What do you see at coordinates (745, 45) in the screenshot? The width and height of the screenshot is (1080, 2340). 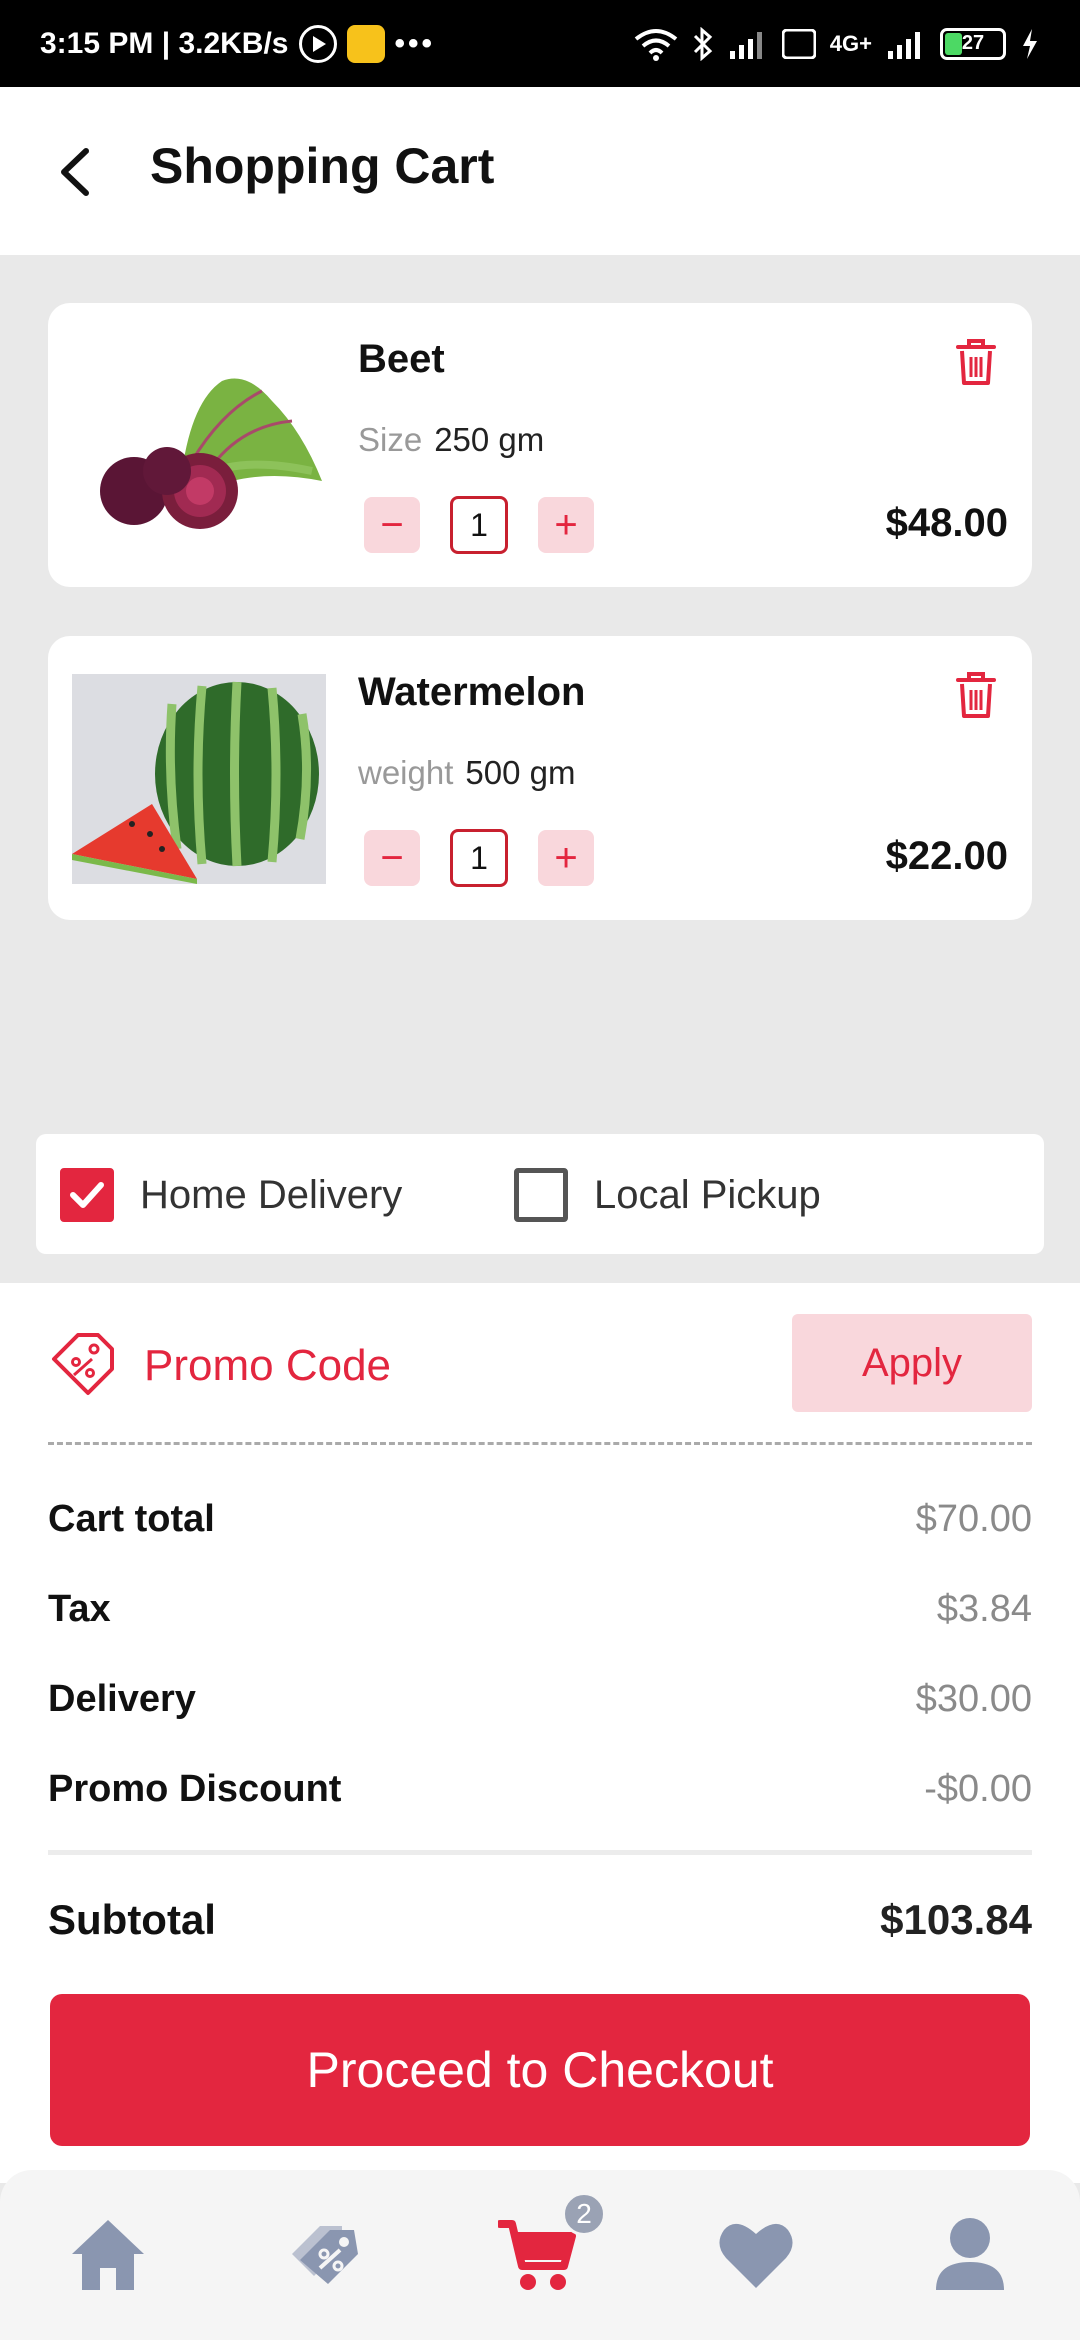 I see `signal-icon` at bounding box center [745, 45].